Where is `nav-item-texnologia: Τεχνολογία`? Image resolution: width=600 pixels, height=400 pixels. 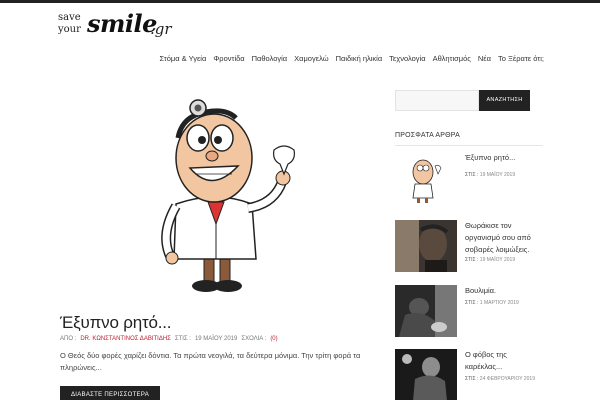
nav-item-texnologia: Τεχνολογία is located at coordinates (407, 59).